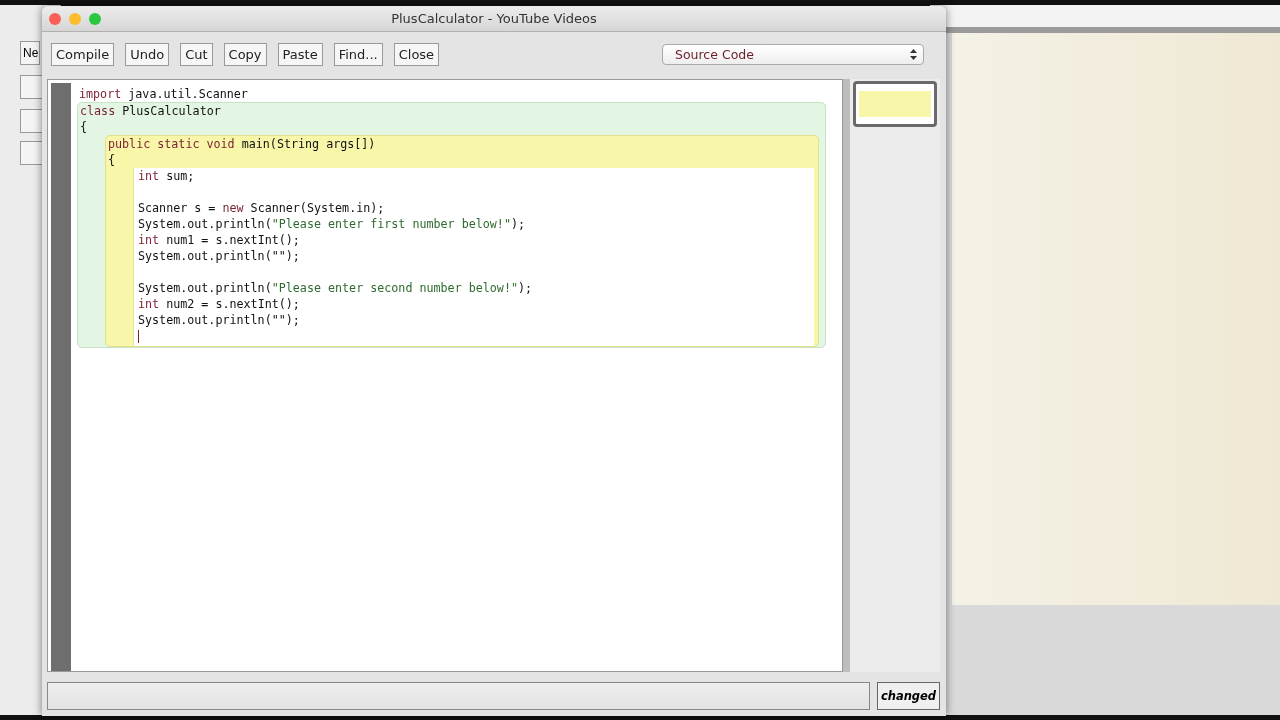  What do you see at coordinates (83, 54) in the screenshot?
I see `toolbar-button: Compile` at bounding box center [83, 54].